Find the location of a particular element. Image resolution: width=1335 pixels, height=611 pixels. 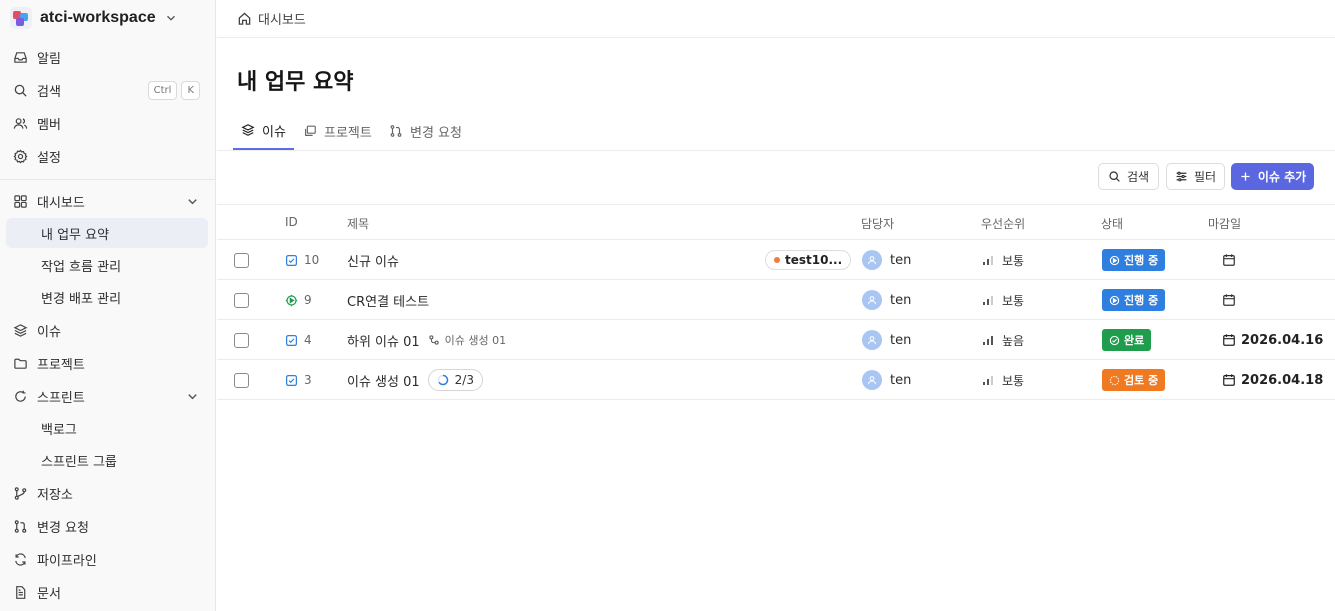

due-date: 2026.04.16 is located at coordinates (1272, 340).